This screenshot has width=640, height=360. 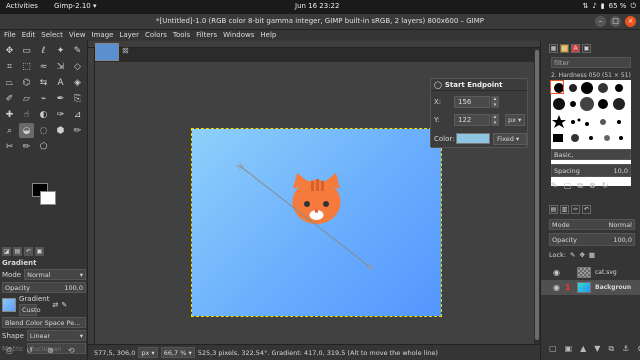 What do you see at coordinates (9, 351) in the screenshot?
I see `save-options-icon: ⎙` at bounding box center [9, 351].